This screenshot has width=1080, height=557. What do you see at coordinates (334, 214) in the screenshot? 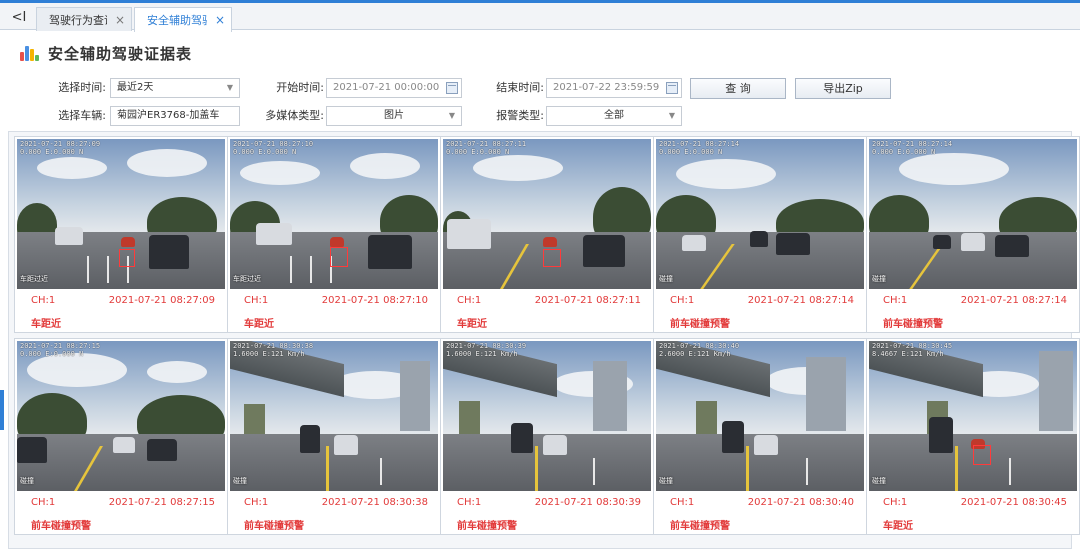
I see `evidence-photo: 2021-07-21 08:27:10 0.000 E:0.000 N 车距过近` at bounding box center [334, 214].